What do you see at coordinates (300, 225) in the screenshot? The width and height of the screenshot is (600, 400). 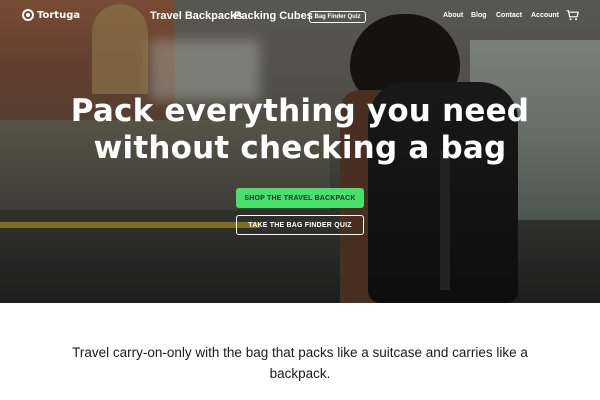 I see `take-bag-finder-quiz-button: TAKE THE BAG FINDER QUIZ` at bounding box center [300, 225].